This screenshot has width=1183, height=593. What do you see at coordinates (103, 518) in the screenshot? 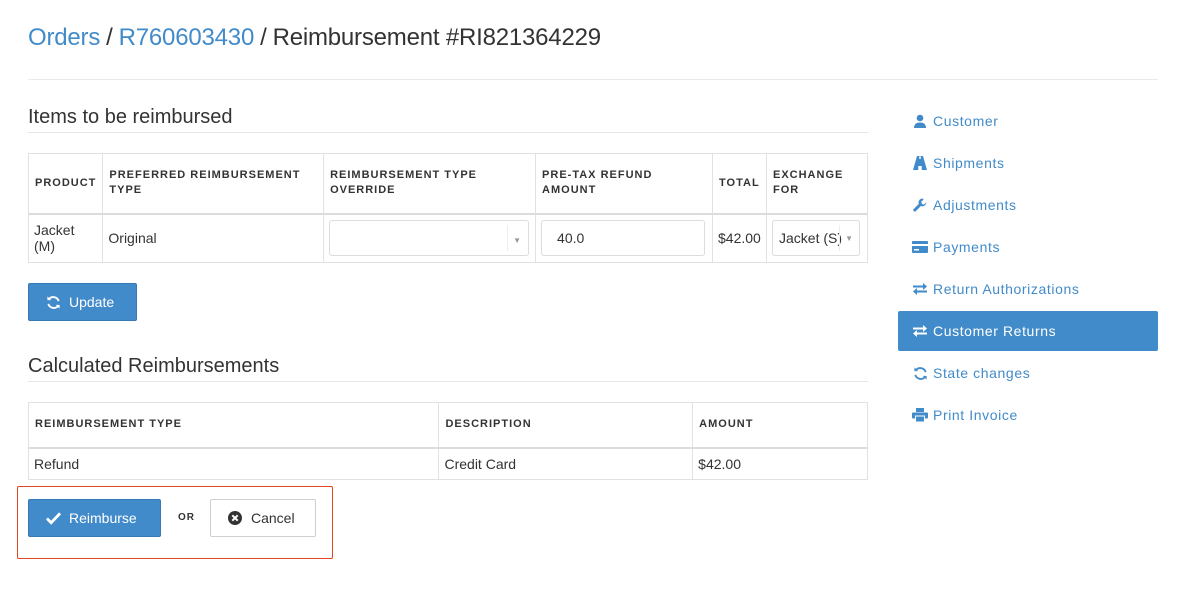
I see `reimburse-button-label: Reimburse` at bounding box center [103, 518].